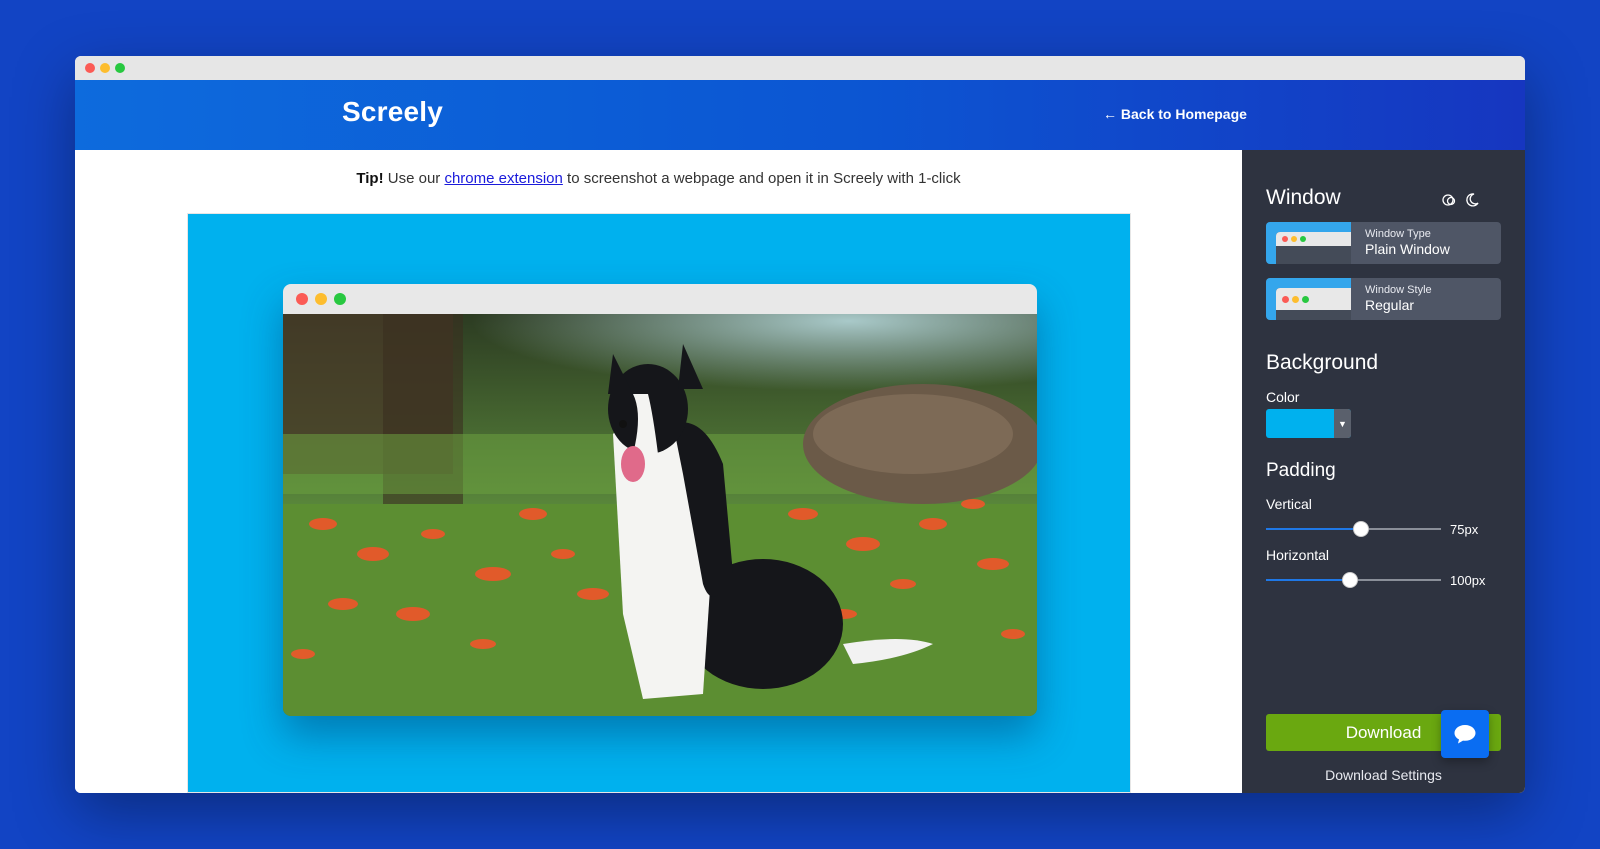 The width and height of the screenshot is (1600, 849). Describe the element at coordinates (503, 178) in the screenshot. I see `chrome-extension-link: chrome extension` at that location.